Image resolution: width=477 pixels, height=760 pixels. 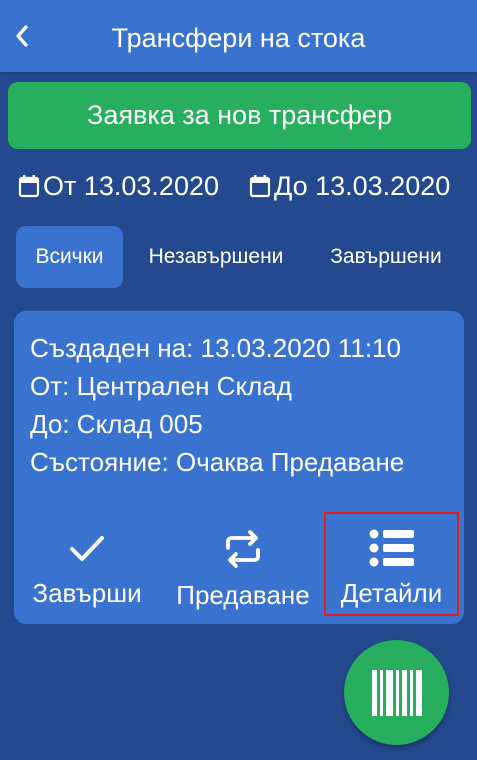 What do you see at coordinates (362, 185) in the screenshot?
I see `date-to-label: До 13.03.2020` at bounding box center [362, 185].